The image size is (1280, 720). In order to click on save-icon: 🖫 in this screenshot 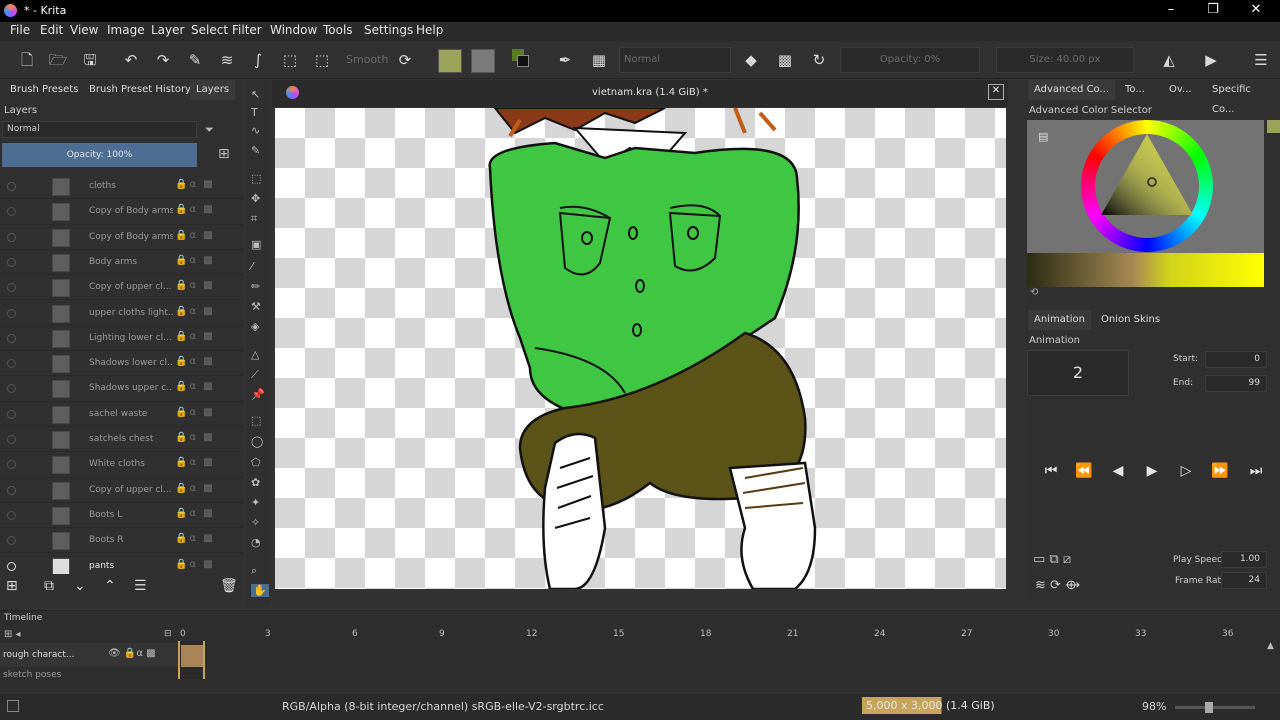, I will do `click(90, 60)`.